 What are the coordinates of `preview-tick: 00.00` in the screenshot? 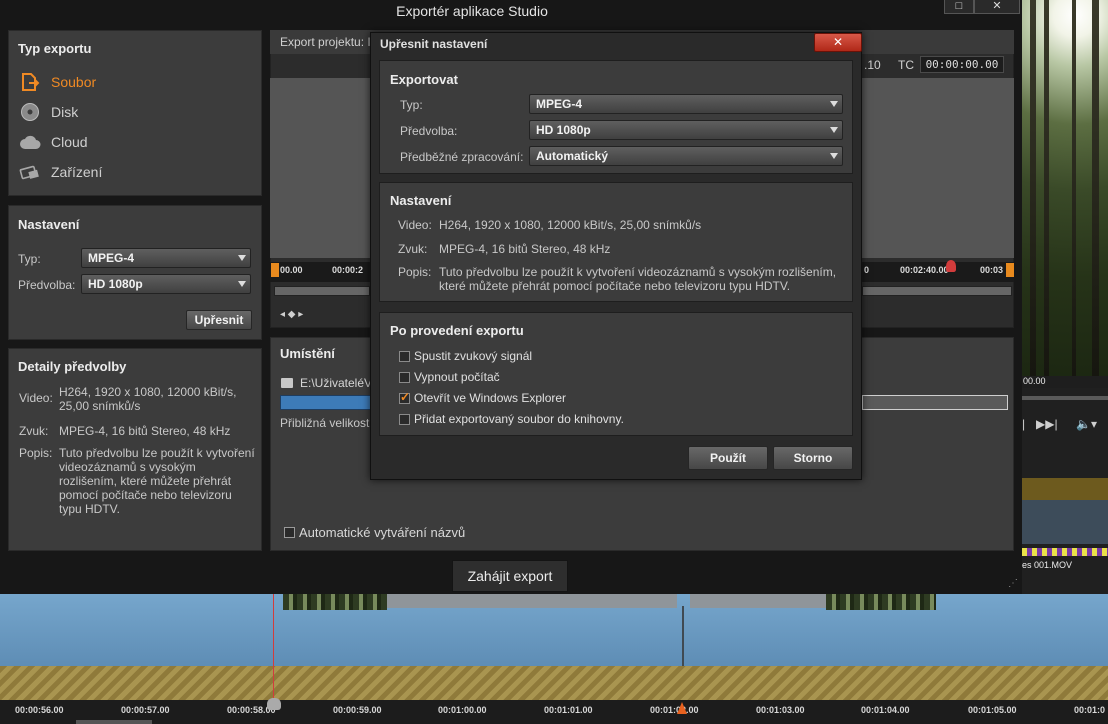 It's located at (291, 270).